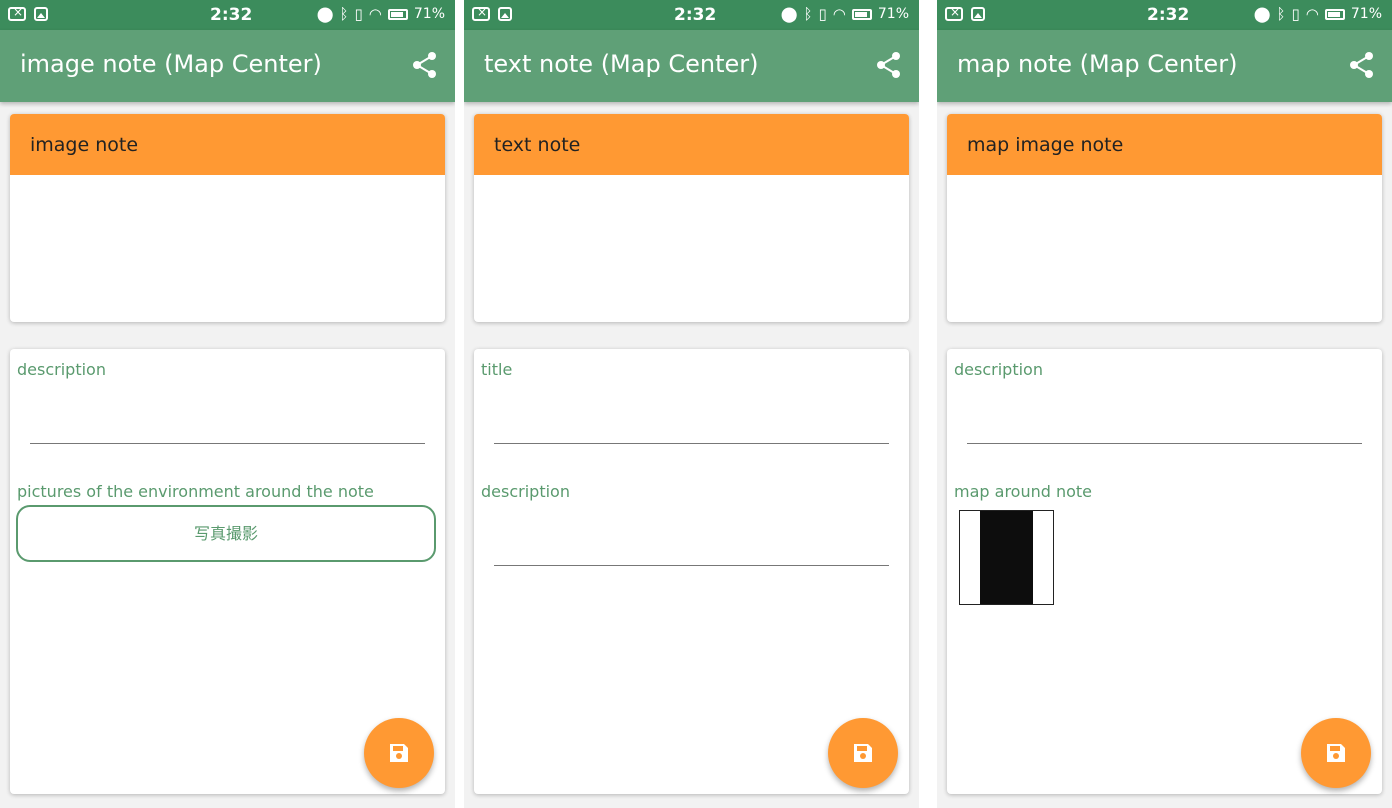 The height and width of the screenshot is (808, 1392). What do you see at coordinates (691, 144) in the screenshot?
I see `note-type-header: text note` at bounding box center [691, 144].